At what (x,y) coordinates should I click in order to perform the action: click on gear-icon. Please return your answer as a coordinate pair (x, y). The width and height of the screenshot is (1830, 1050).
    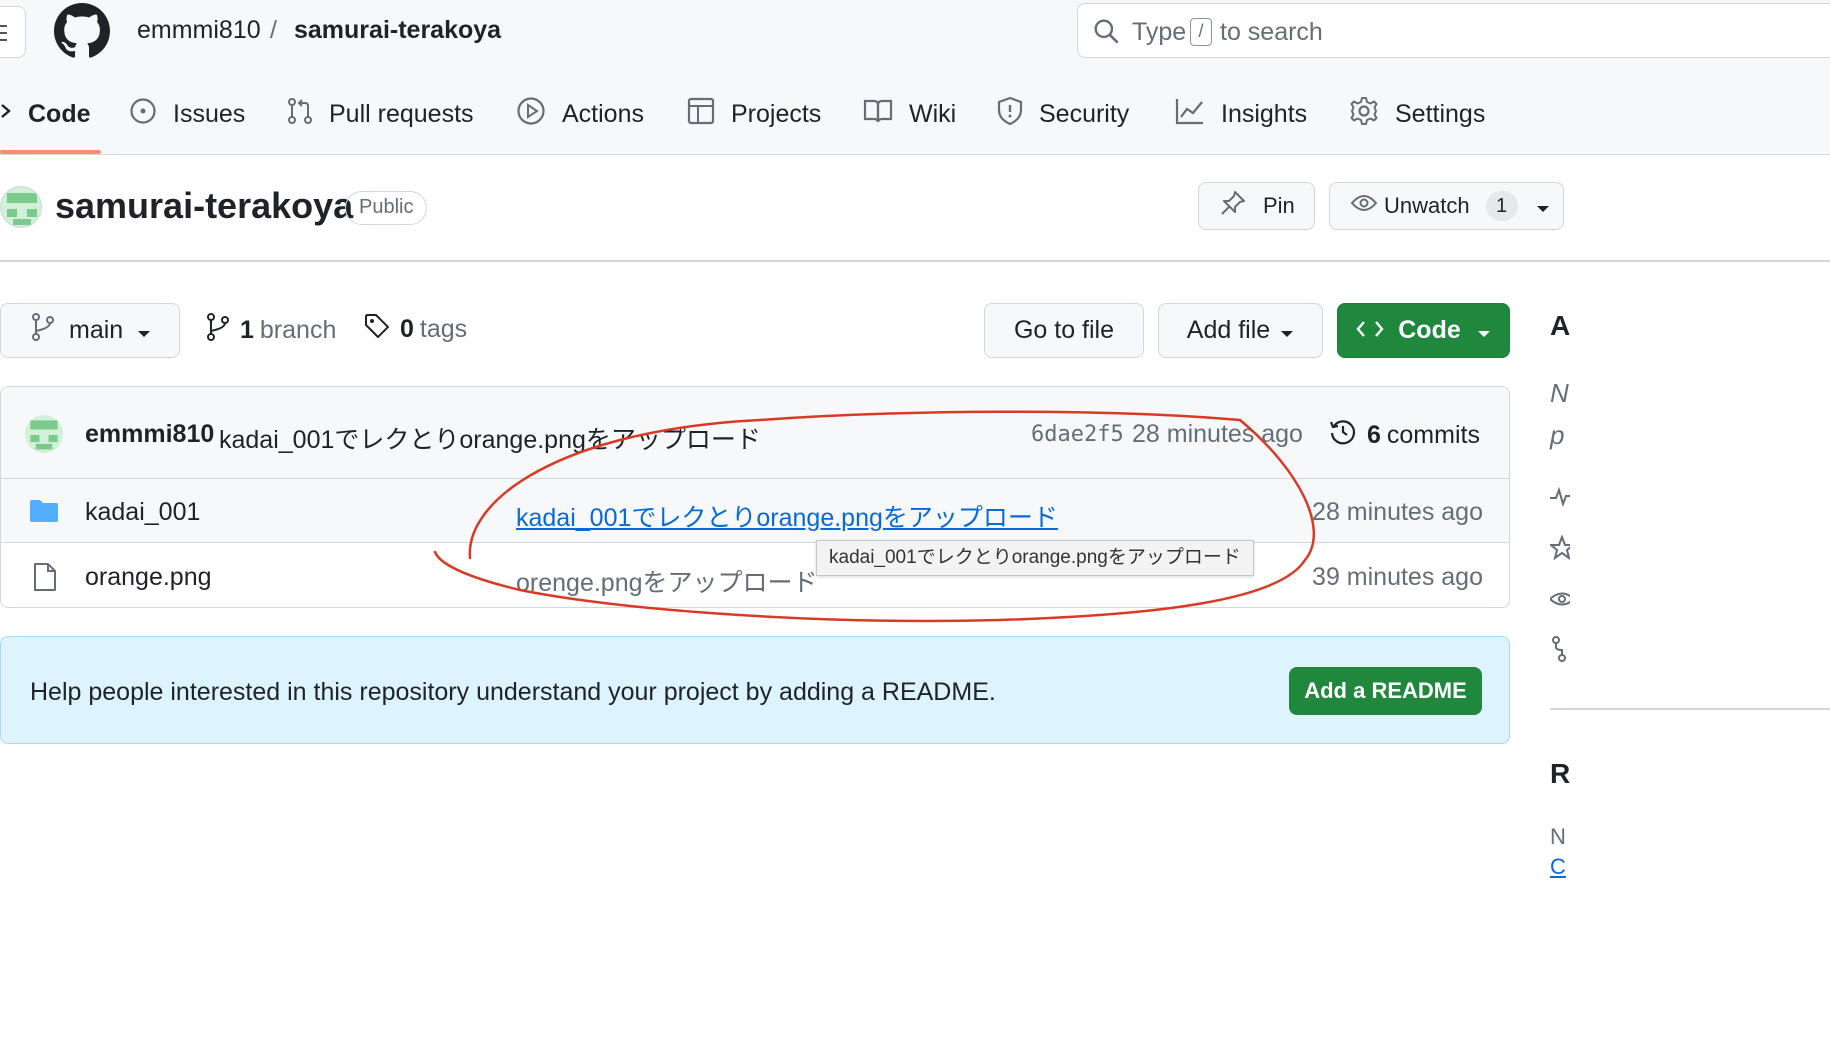
    Looking at the image, I should click on (1372, 114).